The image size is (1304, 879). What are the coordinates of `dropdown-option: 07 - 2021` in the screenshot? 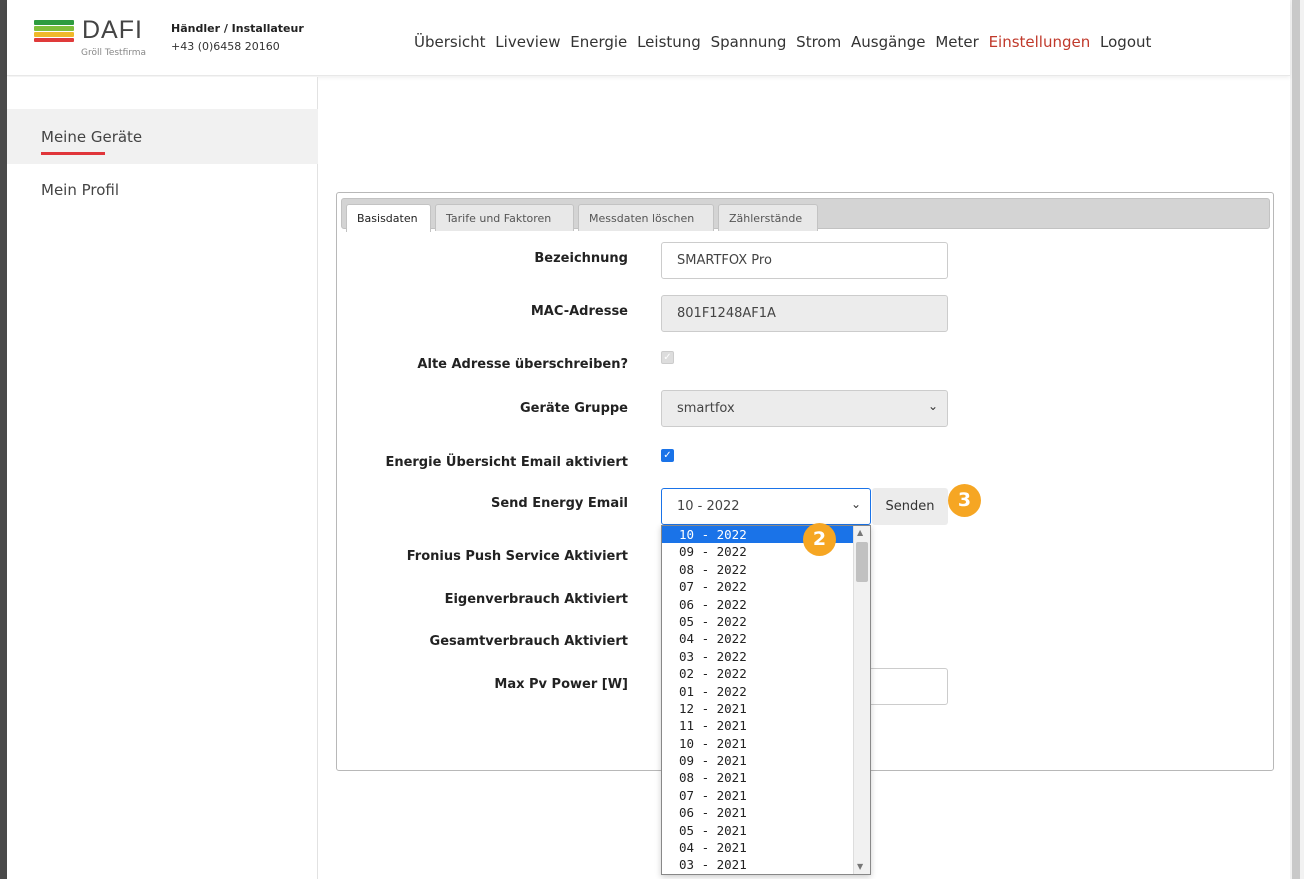 It's located at (766, 795).